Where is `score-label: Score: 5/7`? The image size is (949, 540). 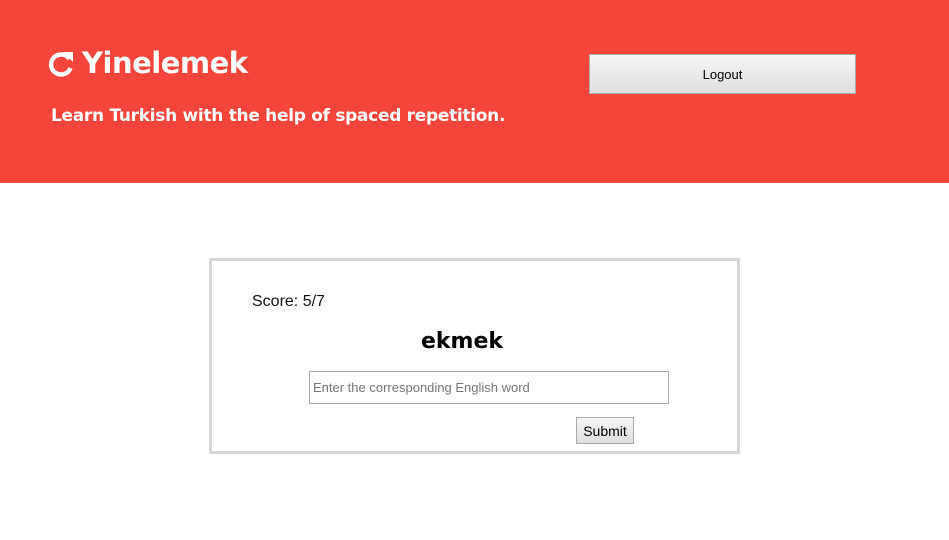
score-label: Score: 5/7 is located at coordinates (288, 301).